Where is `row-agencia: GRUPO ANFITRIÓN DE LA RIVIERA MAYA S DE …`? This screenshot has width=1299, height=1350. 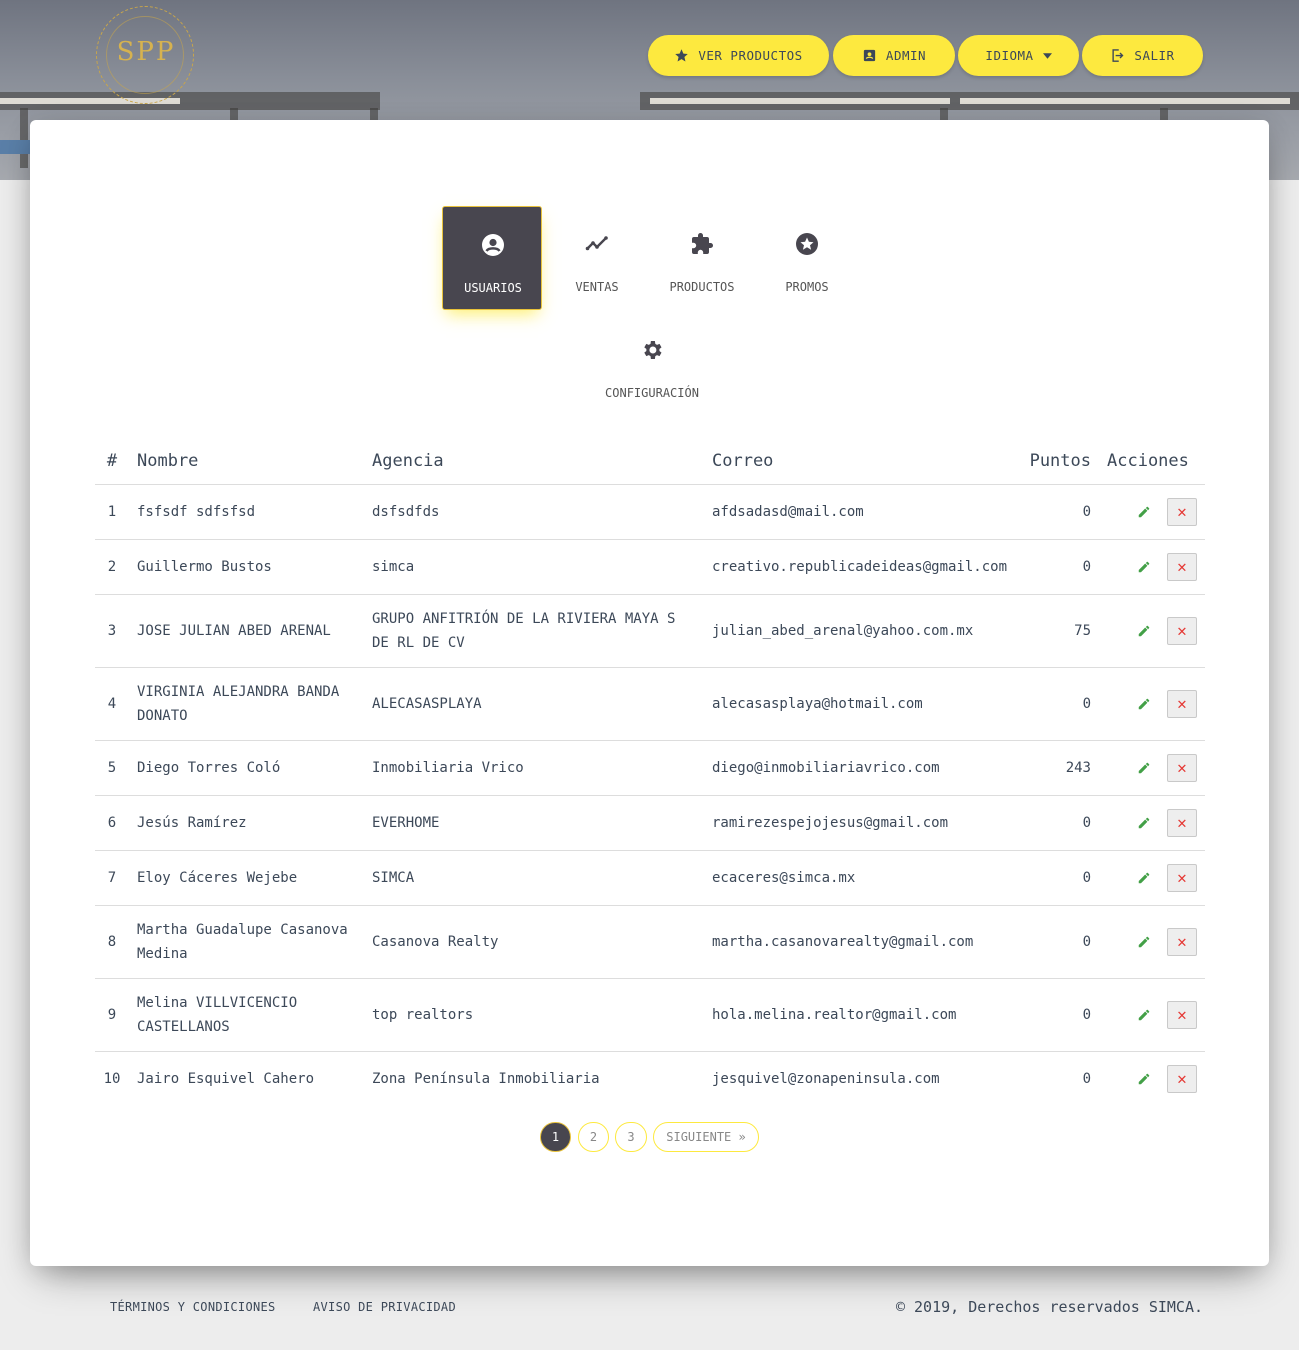 row-agencia: GRUPO ANFITRIÓN DE LA RIVIERA MAYA S DE … is located at coordinates (534, 631).